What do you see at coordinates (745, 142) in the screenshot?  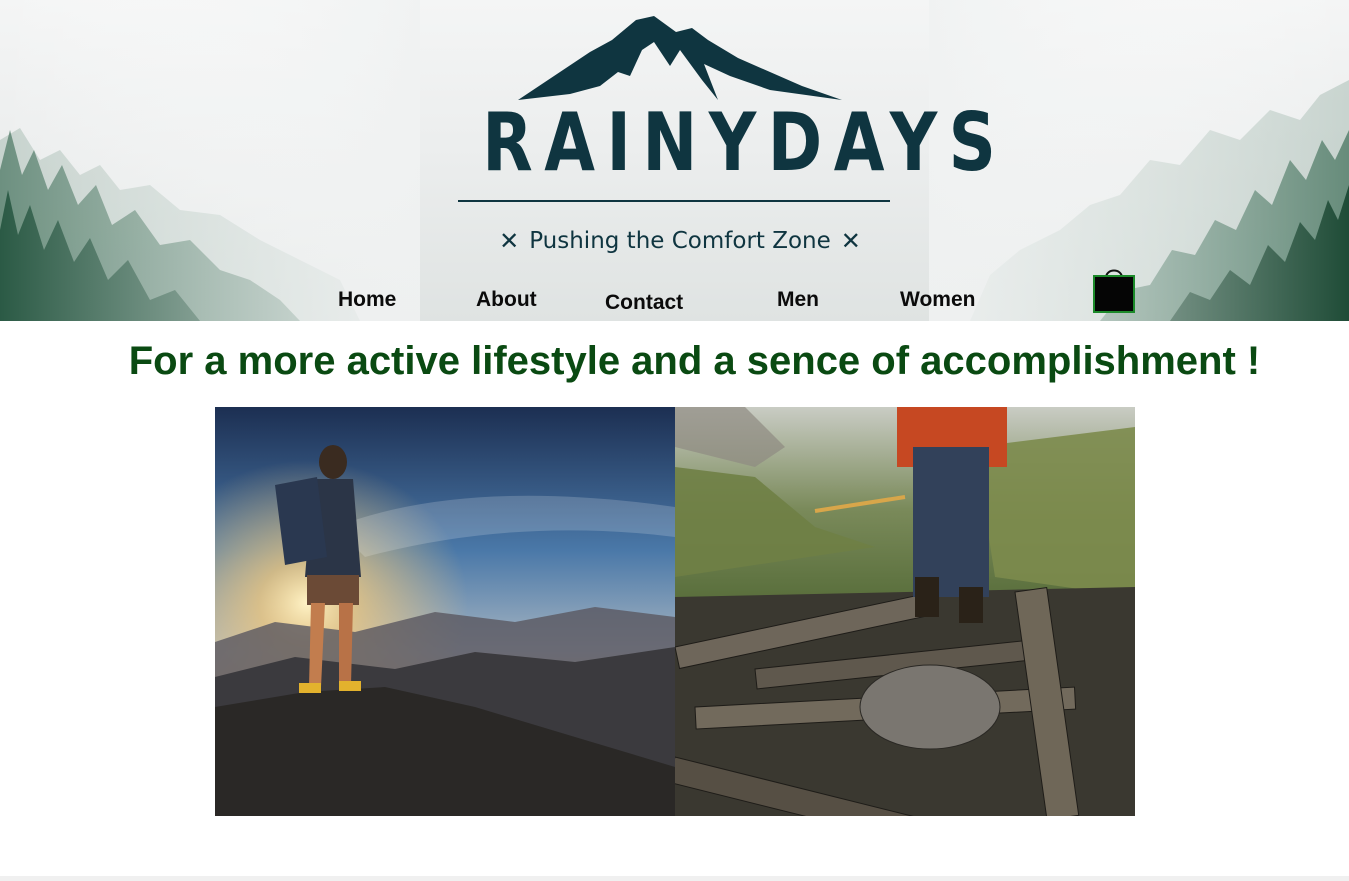 I see `brand-name: RAINYDAYS` at bounding box center [745, 142].